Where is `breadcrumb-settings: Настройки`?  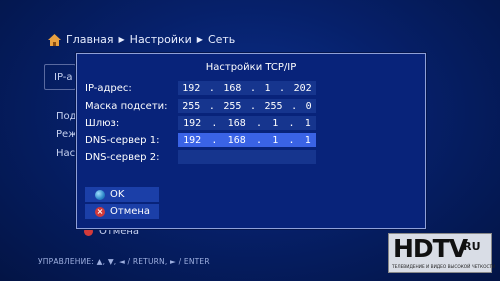
breadcrumb-settings: Настройки is located at coordinates (161, 39).